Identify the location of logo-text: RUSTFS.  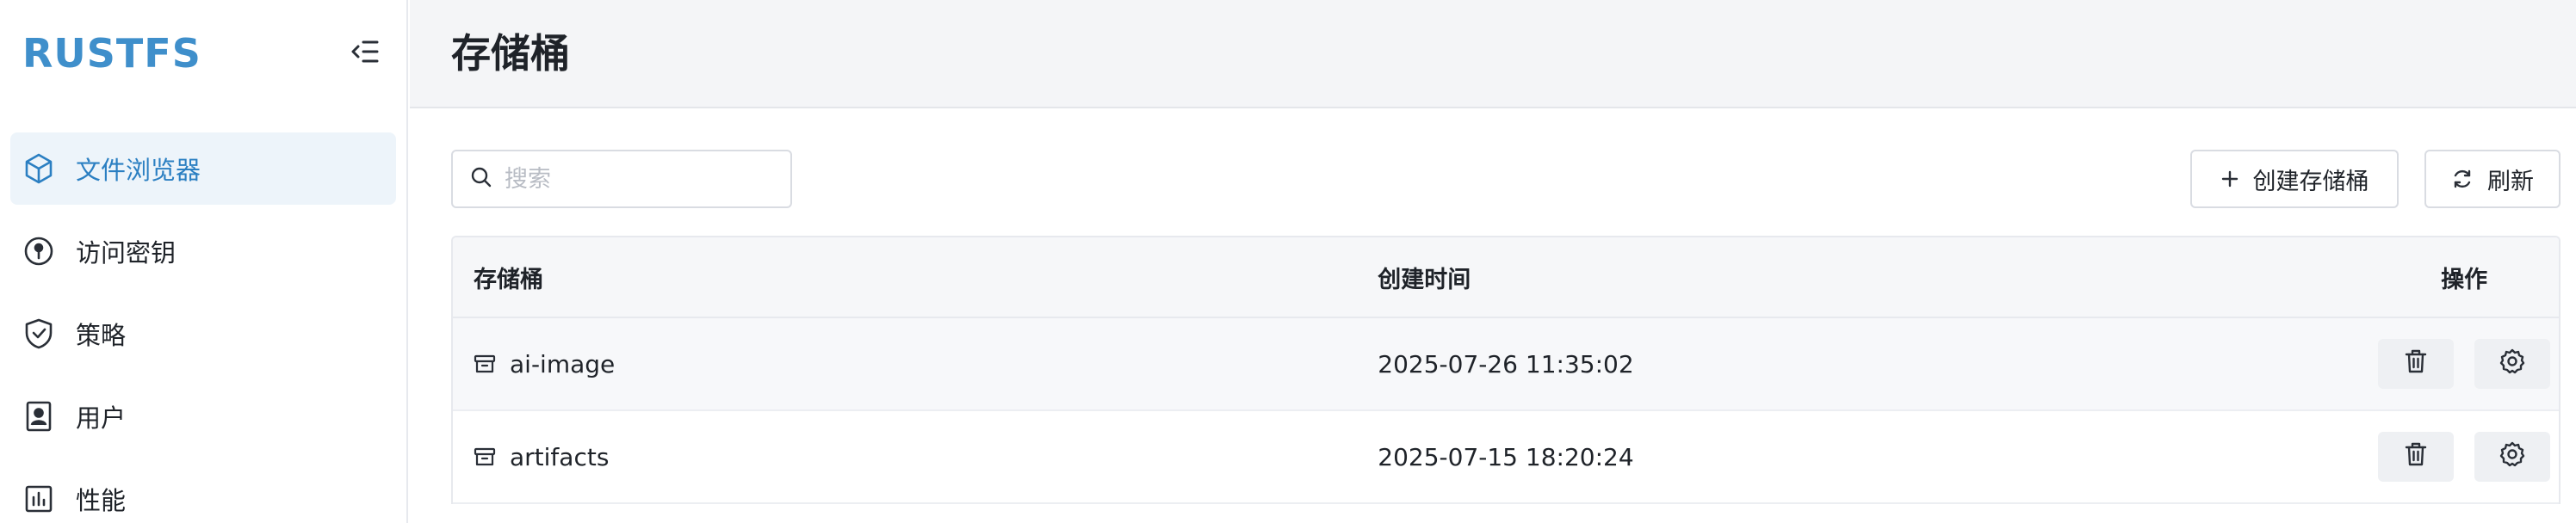
(112, 54).